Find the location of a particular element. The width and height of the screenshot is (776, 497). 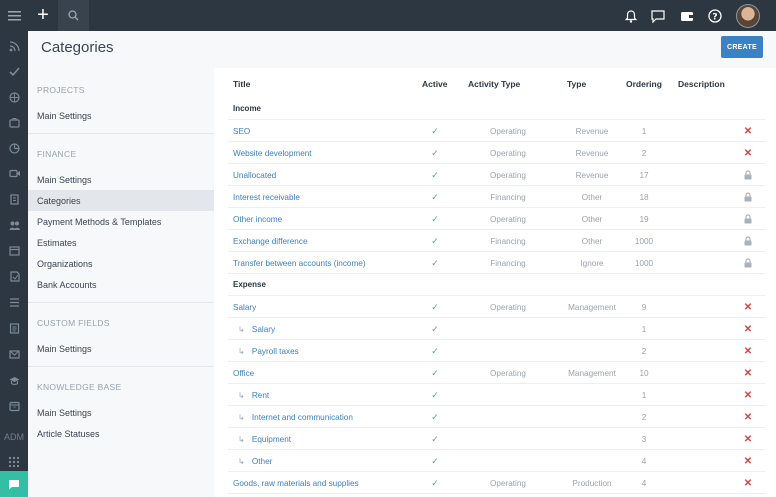

graduation-icon is located at coordinates (14, 380).